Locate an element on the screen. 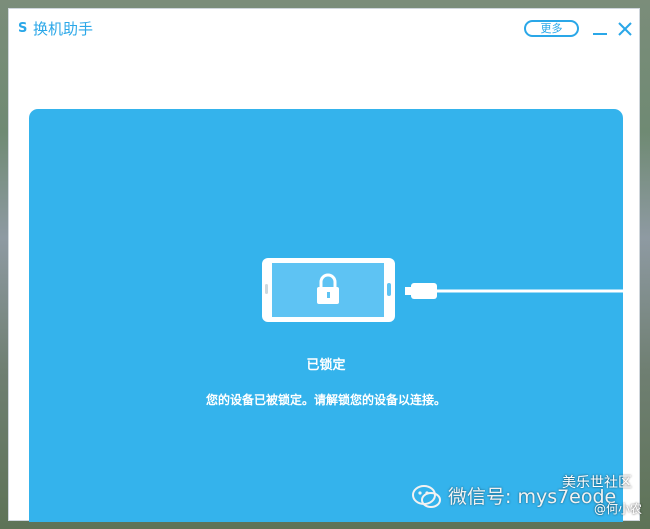 Image resolution: width=650 pixels, height=529 pixels. app-title: 换机助手 is located at coordinates (63, 29).